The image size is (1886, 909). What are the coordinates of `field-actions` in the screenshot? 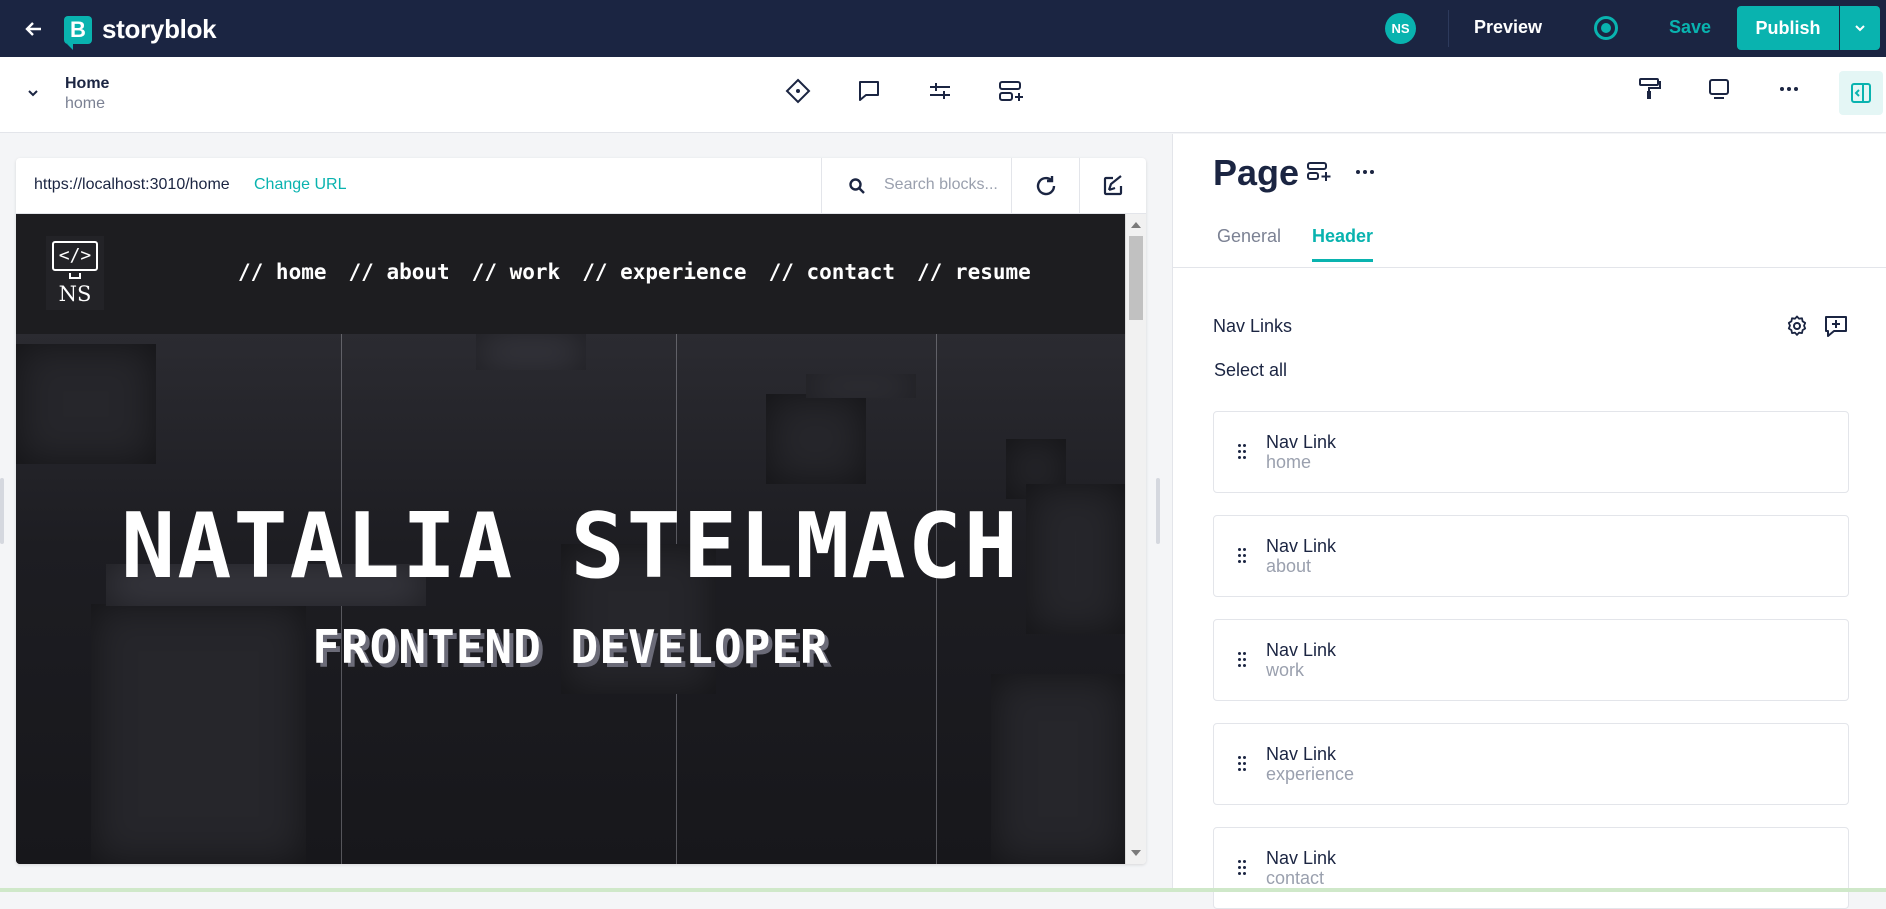 It's located at (1817, 328).